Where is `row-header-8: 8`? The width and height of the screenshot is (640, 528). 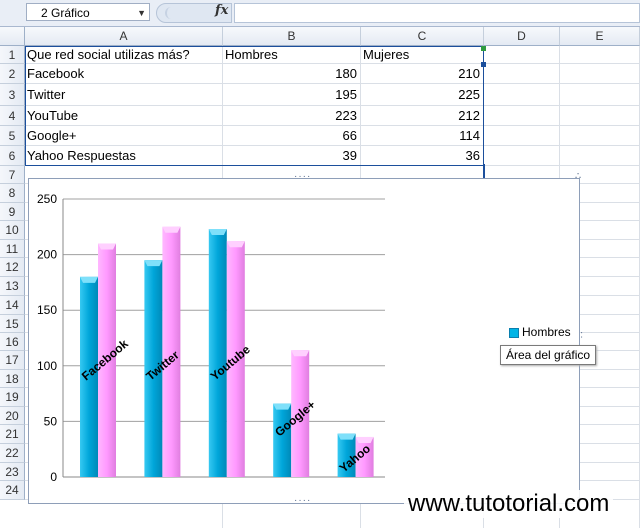
row-header-8: 8 is located at coordinates (12, 193).